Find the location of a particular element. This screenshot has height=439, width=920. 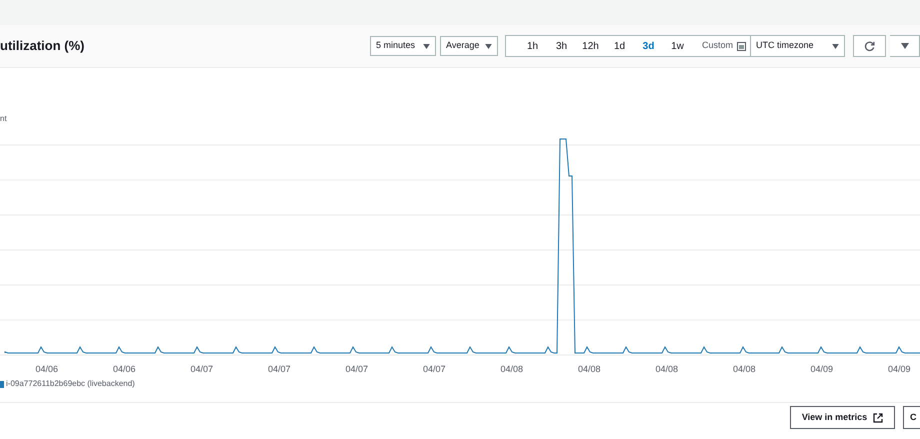

time-range-option: 1w is located at coordinates (677, 46).